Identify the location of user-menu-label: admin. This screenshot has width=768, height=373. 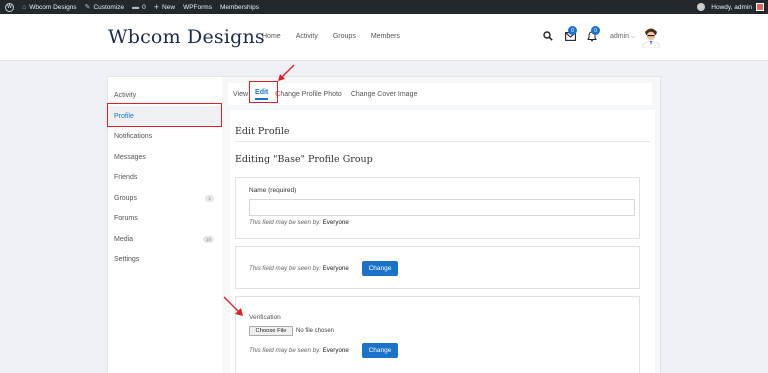
(619, 36).